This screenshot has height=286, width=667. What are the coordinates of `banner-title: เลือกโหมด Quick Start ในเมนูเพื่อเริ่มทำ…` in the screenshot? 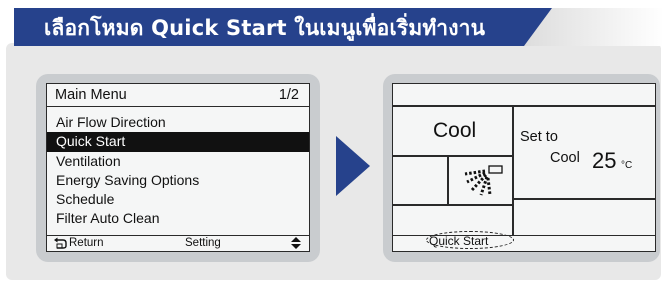 It's located at (265, 28).